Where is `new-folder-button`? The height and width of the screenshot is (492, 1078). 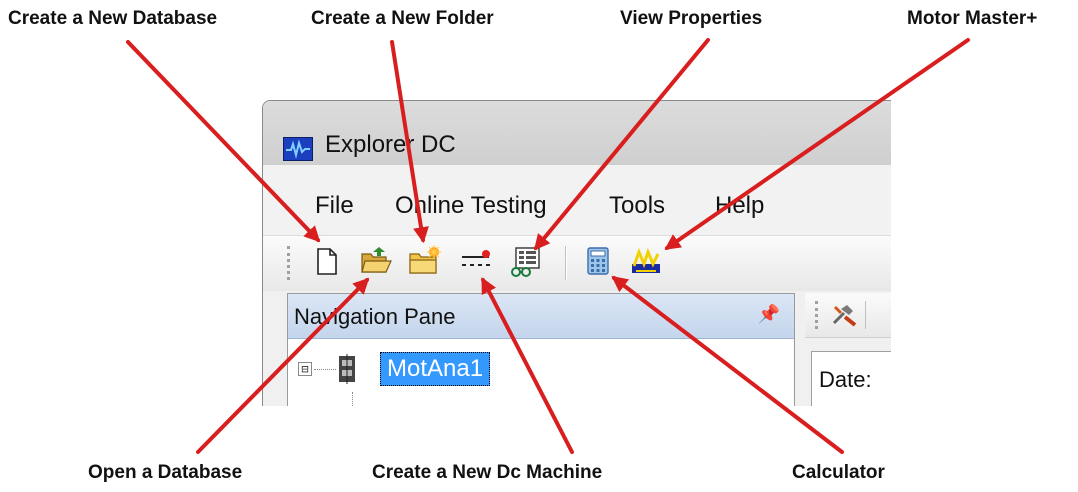
new-folder-button is located at coordinates (424, 261).